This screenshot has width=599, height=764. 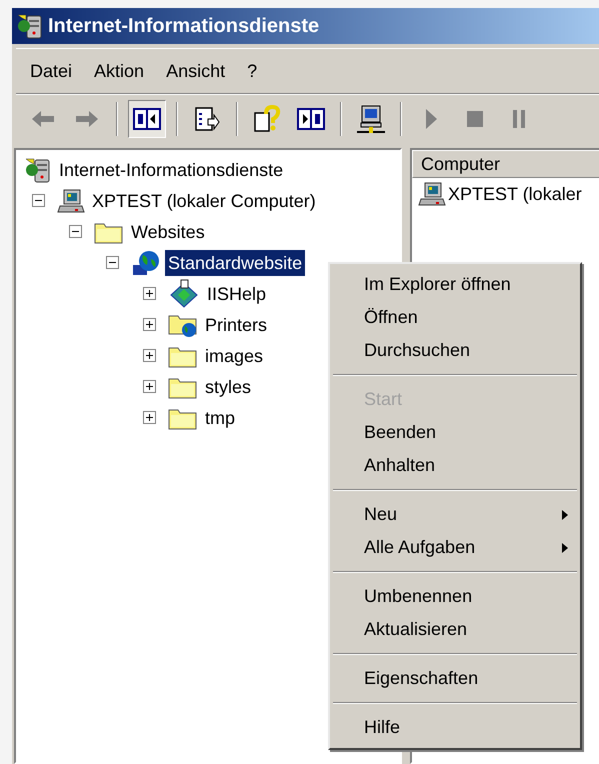 I want to click on tree-item: Internet-Informationsdienste, so click(x=171, y=169).